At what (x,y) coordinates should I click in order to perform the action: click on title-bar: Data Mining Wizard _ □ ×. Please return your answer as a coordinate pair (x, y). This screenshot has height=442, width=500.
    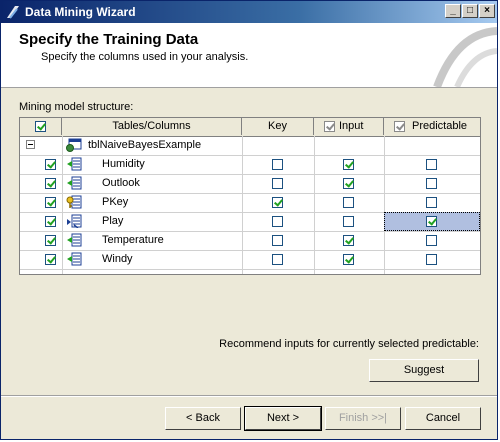
    Looking at the image, I should click on (249, 12).